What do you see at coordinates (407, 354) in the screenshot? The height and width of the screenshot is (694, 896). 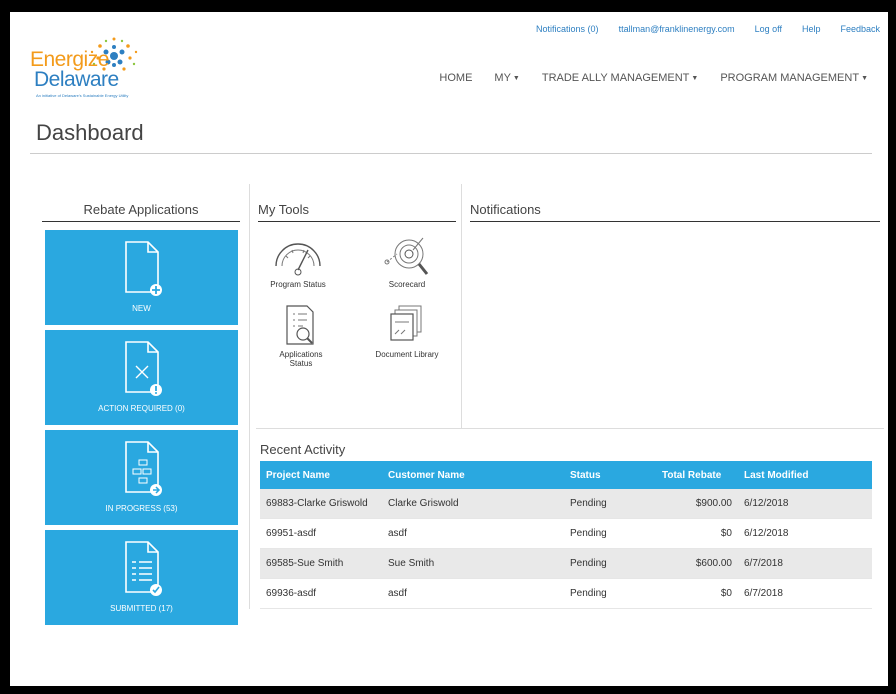 I see `tool-label: Document Library` at bounding box center [407, 354].